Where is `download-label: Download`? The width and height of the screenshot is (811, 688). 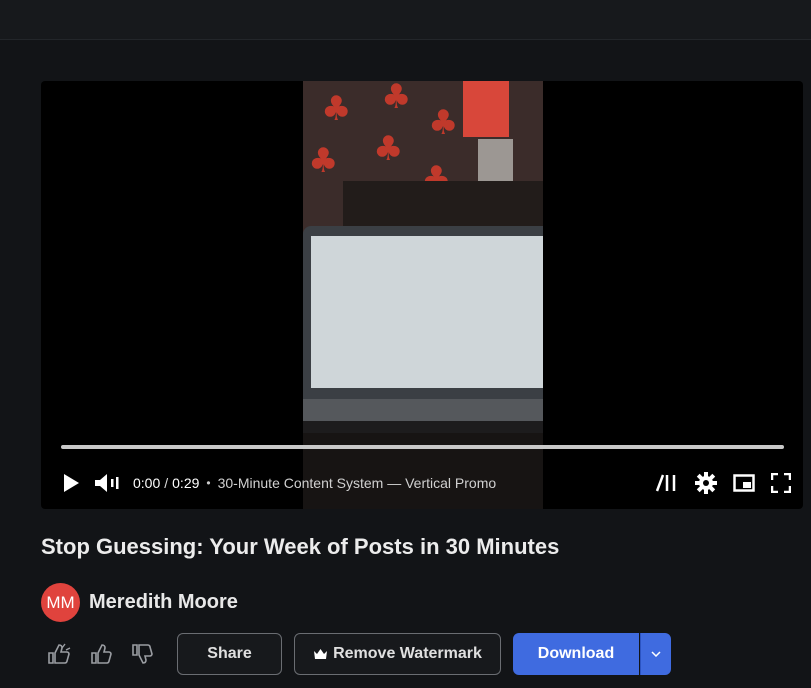 download-label: Download is located at coordinates (576, 653).